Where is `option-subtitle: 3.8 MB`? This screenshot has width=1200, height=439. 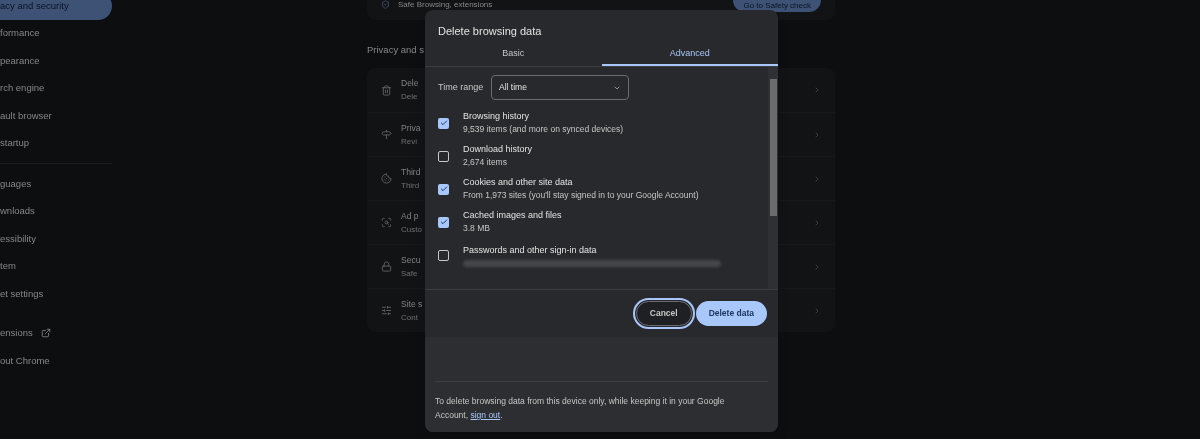 option-subtitle: 3.8 MB is located at coordinates (477, 228).